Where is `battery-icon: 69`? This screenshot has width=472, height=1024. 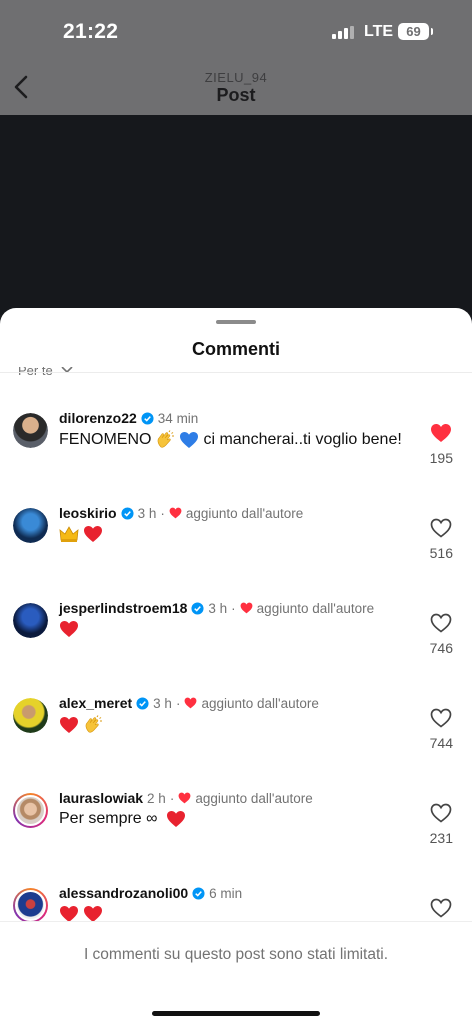
battery-icon: 69 is located at coordinates (415, 31).